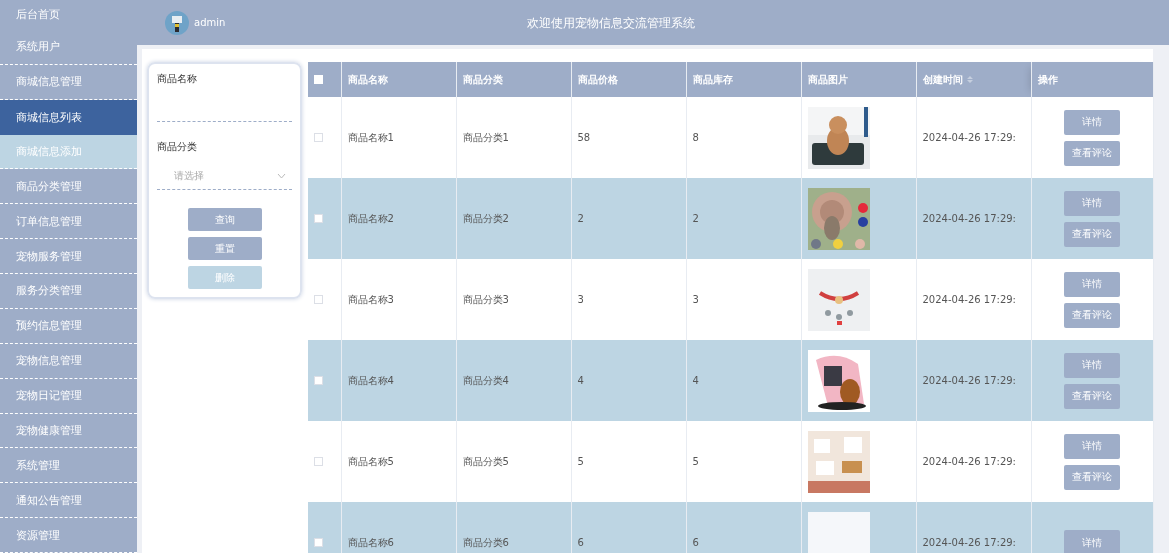 The image size is (1169, 553). Describe the element at coordinates (611, 23) in the screenshot. I see `page-title: 欢迎使用宠物信息交流管理系统` at that location.